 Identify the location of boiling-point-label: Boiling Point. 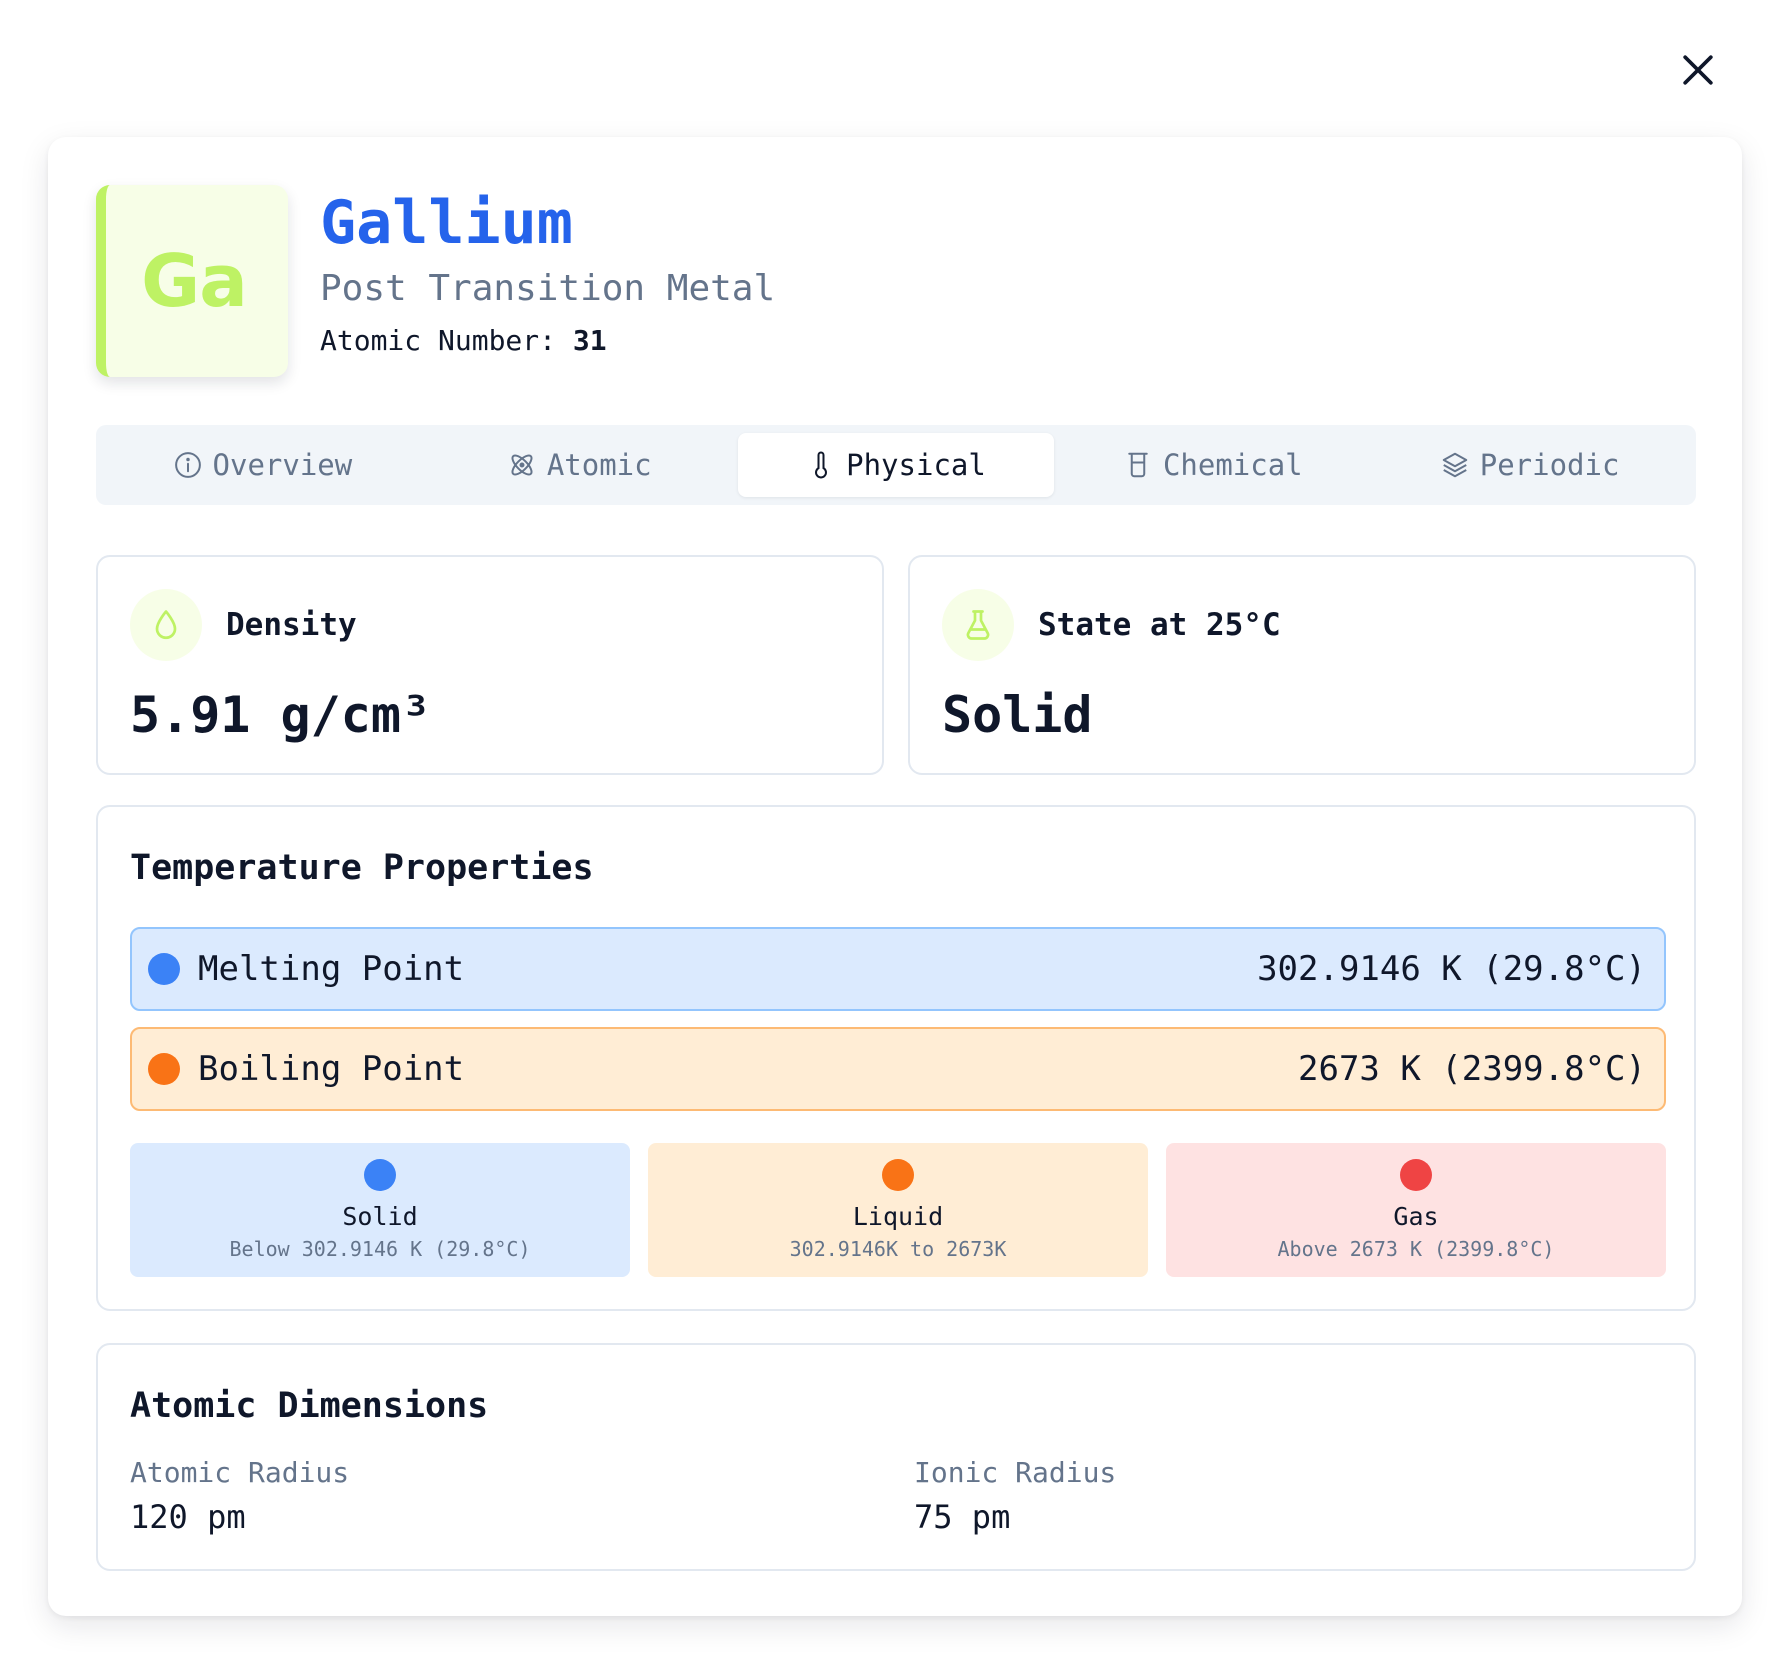
(331, 1069).